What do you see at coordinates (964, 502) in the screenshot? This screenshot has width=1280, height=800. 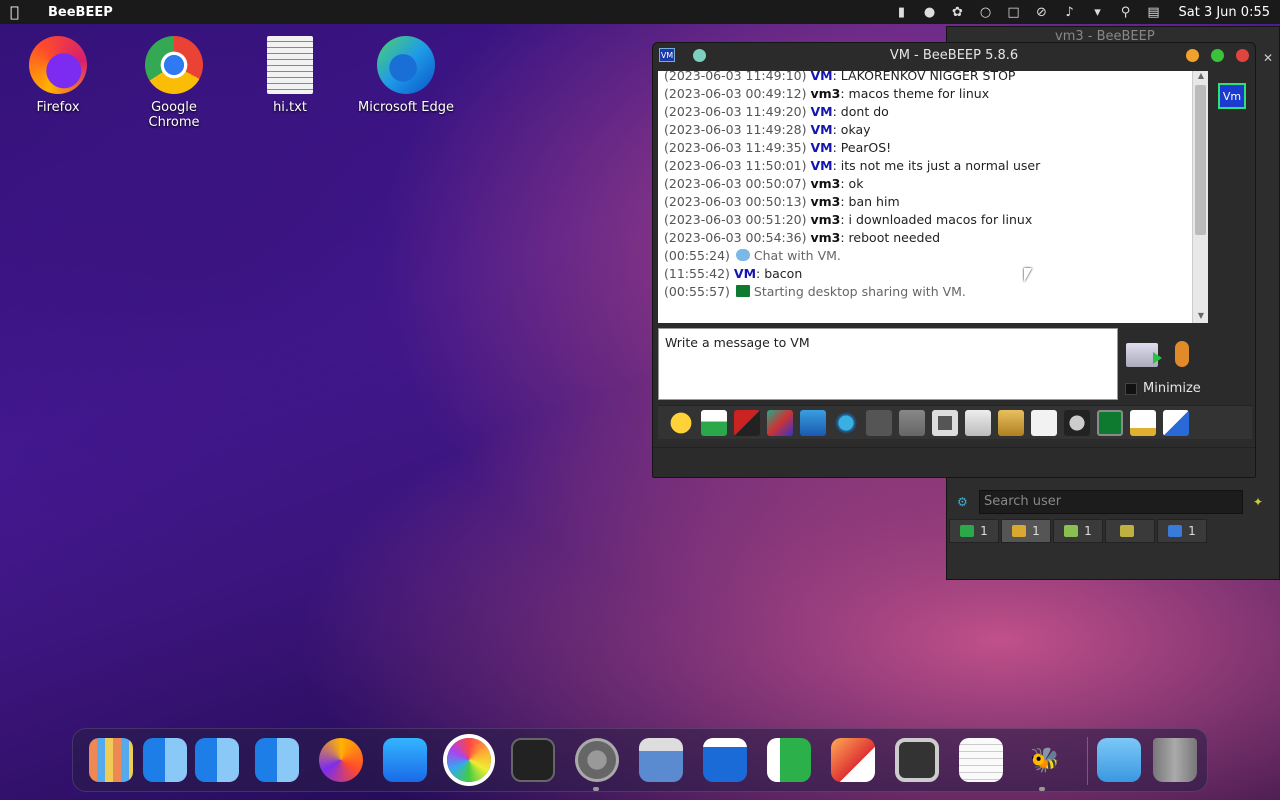 I see `settings-icon: ⚙` at bounding box center [964, 502].